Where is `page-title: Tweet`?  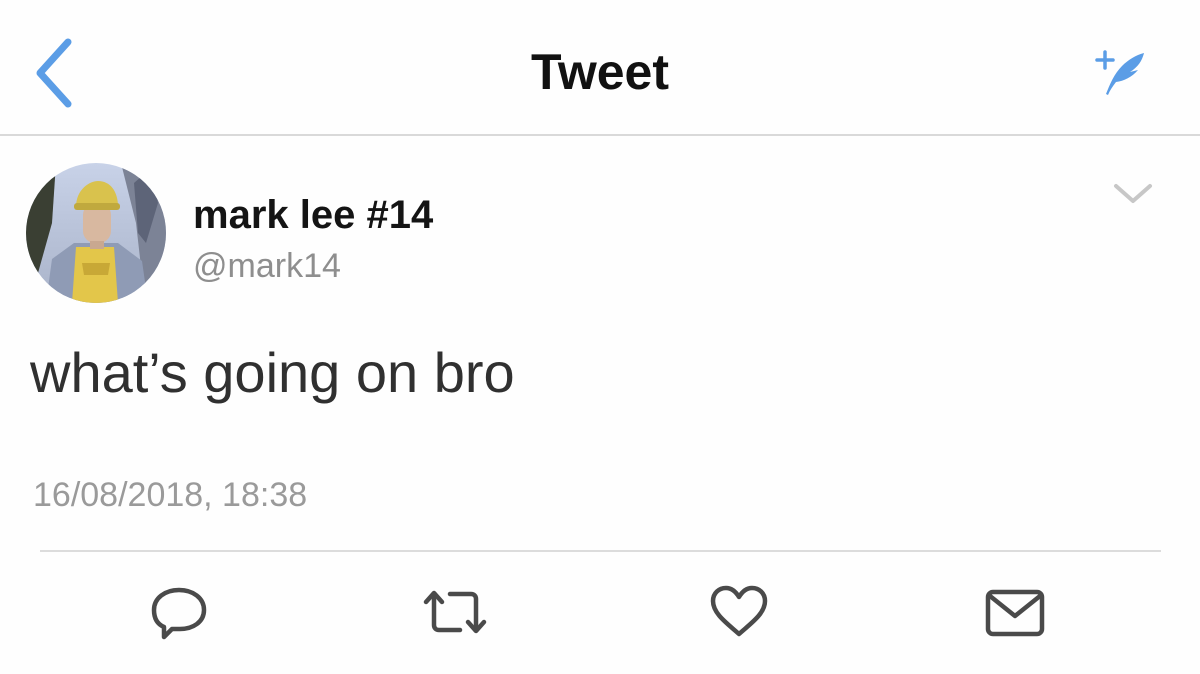
page-title: Tweet is located at coordinates (600, 72).